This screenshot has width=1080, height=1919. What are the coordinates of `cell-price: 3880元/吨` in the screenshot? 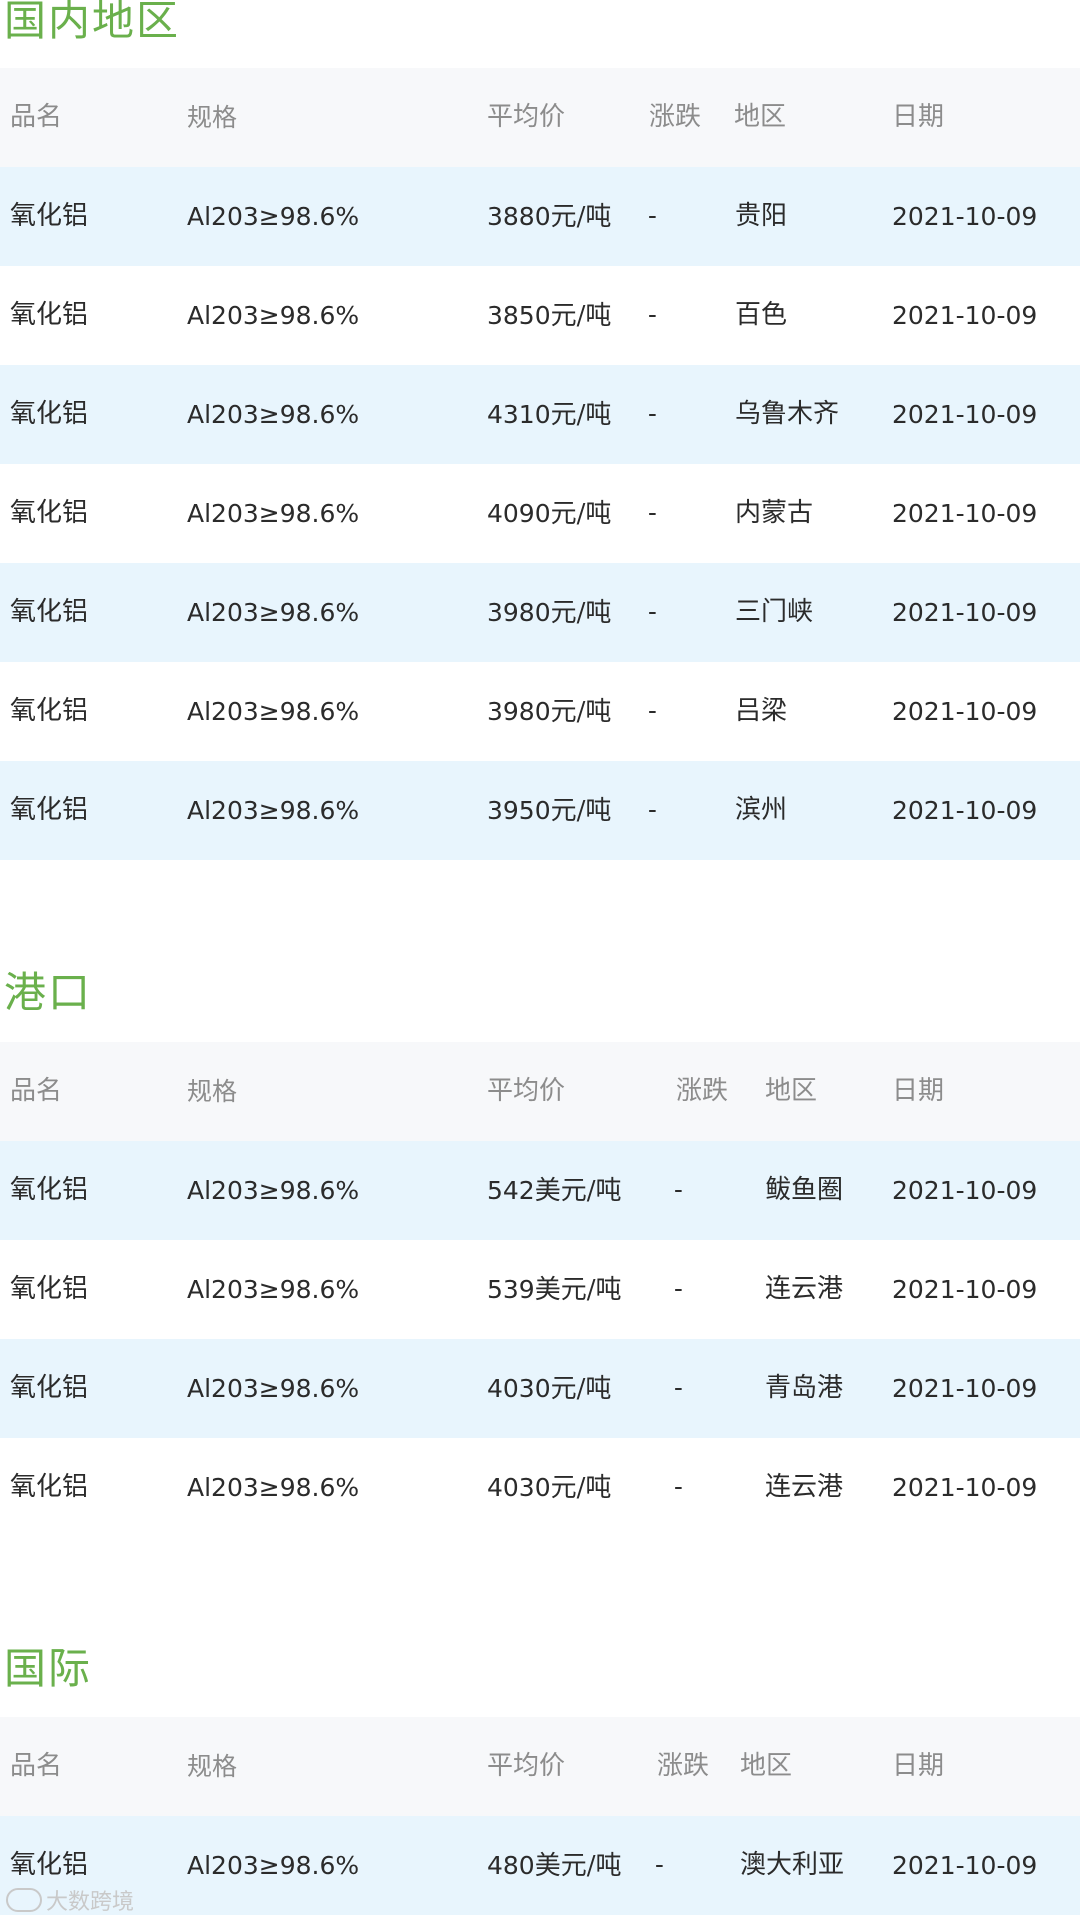 It's located at (549, 216).